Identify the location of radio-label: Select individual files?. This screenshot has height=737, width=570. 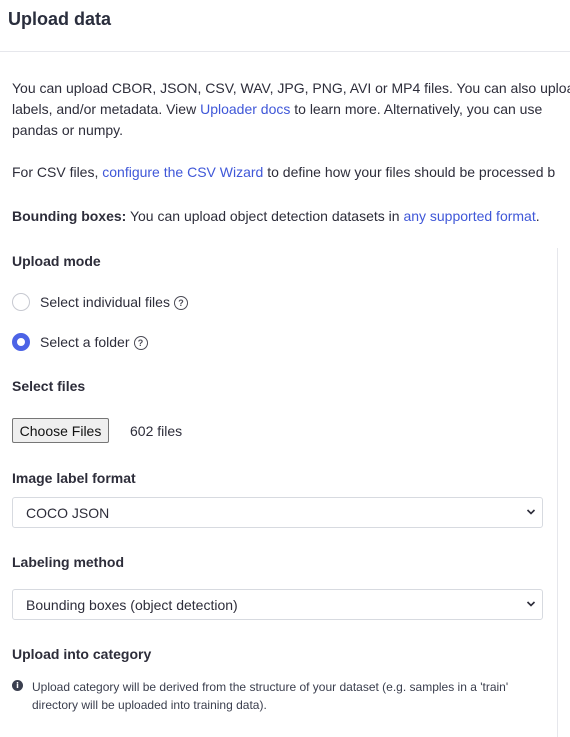
(114, 302).